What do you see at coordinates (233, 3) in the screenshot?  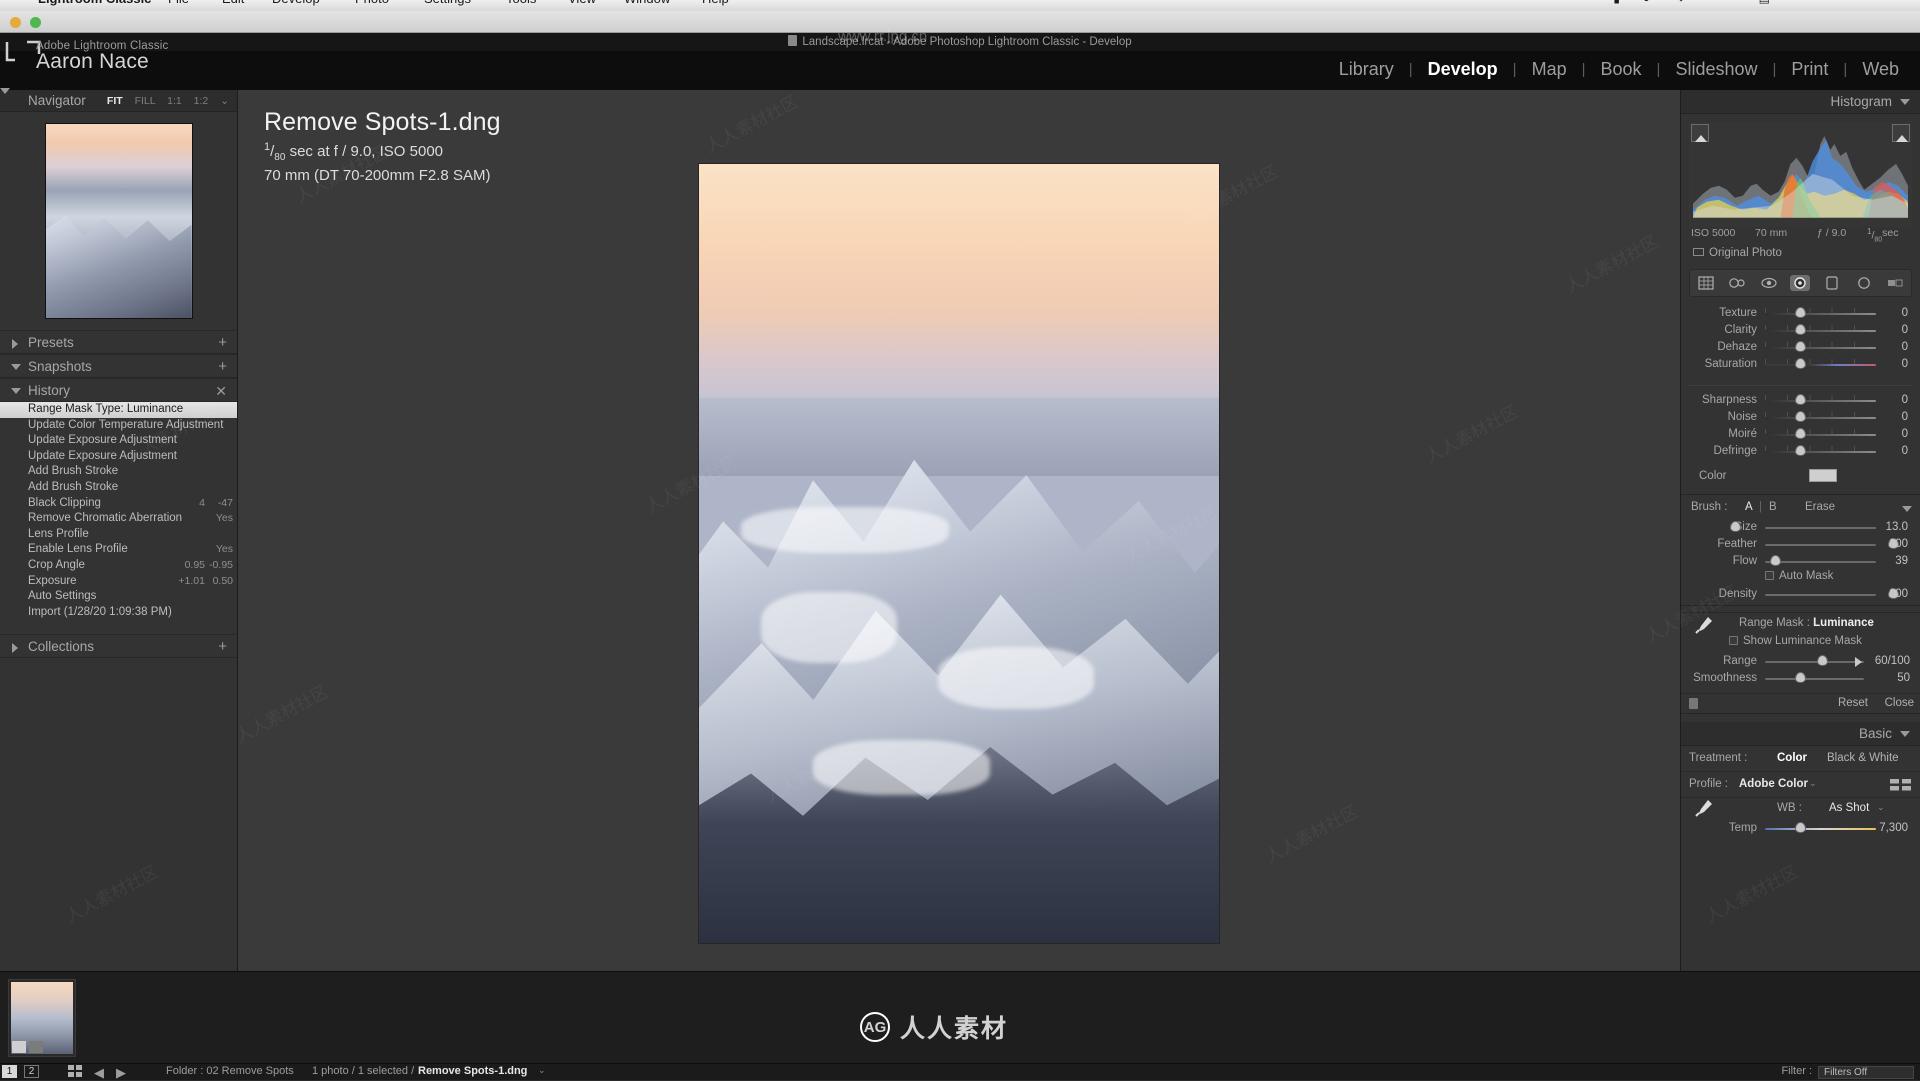 I see `menu-edit: Edit` at bounding box center [233, 3].